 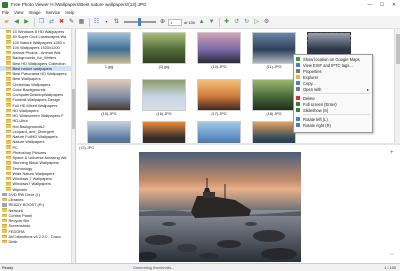 What do you see at coordinates (71, 22) in the screenshot?
I see `rename-icon: ✎` at bounding box center [71, 22].